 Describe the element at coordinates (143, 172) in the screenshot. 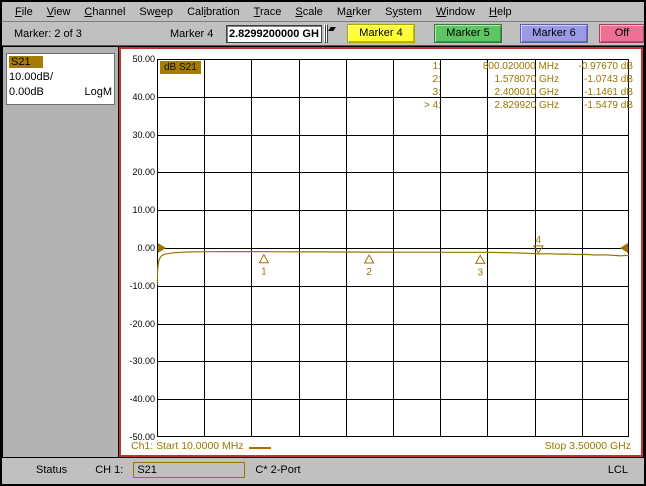

I see `y-tick-label: 20.00` at that location.